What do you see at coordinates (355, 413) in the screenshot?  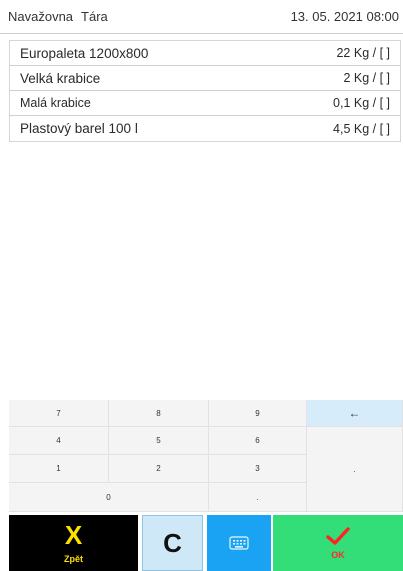 I see `backspace-key: ←` at bounding box center [355, 413].